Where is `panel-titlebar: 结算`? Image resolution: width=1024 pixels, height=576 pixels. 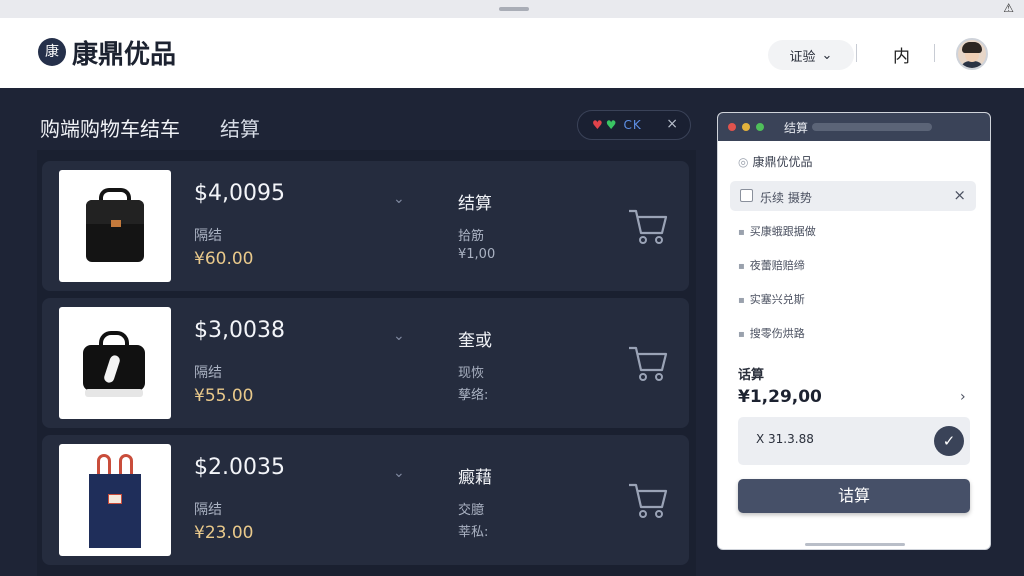
panel-titlebar: 结算 is located at coordinates (854, 127).